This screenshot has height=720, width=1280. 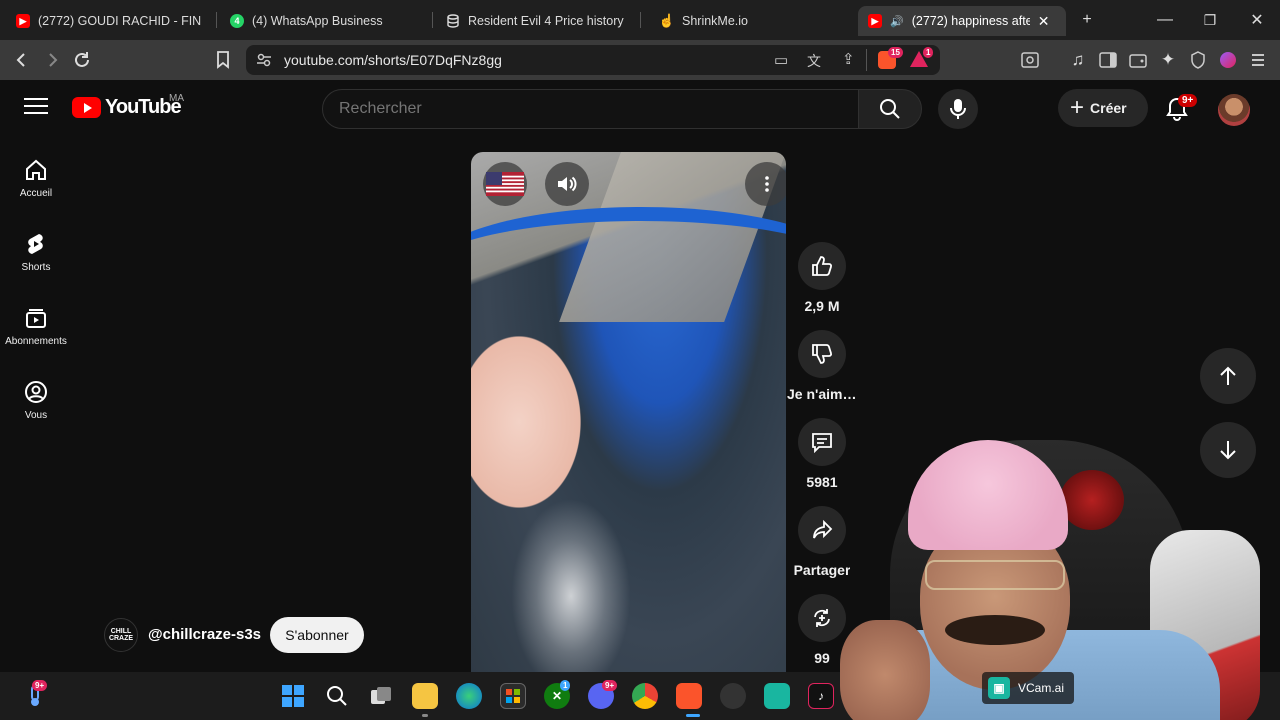 I want to click on new-tab-button: +, so click(x=1087, y=20).